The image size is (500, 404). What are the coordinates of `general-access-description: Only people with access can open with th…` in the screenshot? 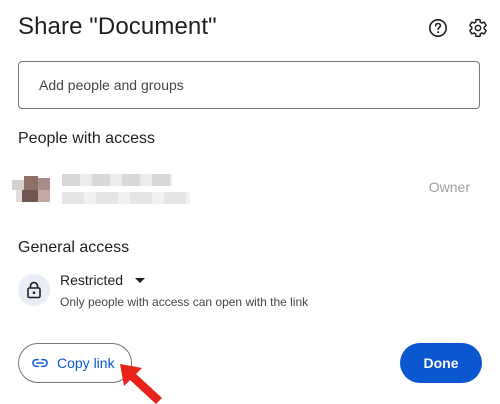 It's located at (184, 302).